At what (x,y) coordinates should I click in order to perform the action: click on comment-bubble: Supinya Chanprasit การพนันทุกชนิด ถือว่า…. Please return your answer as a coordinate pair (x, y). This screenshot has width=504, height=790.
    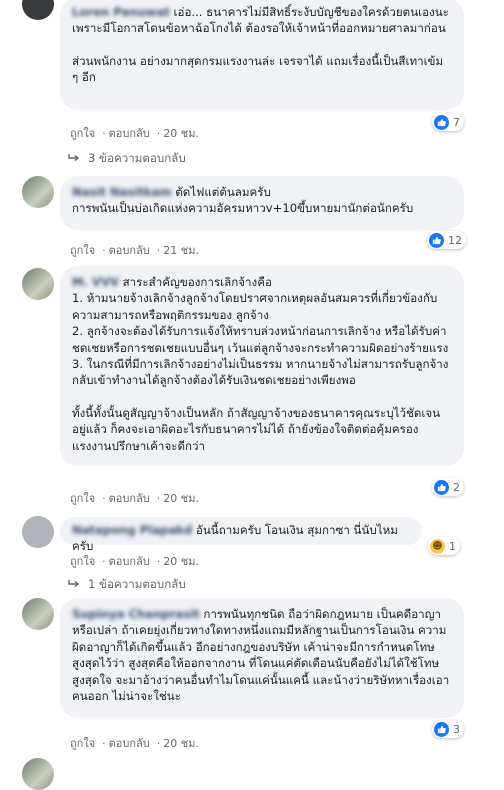
    Looking at the image, I should click on (262, 658).